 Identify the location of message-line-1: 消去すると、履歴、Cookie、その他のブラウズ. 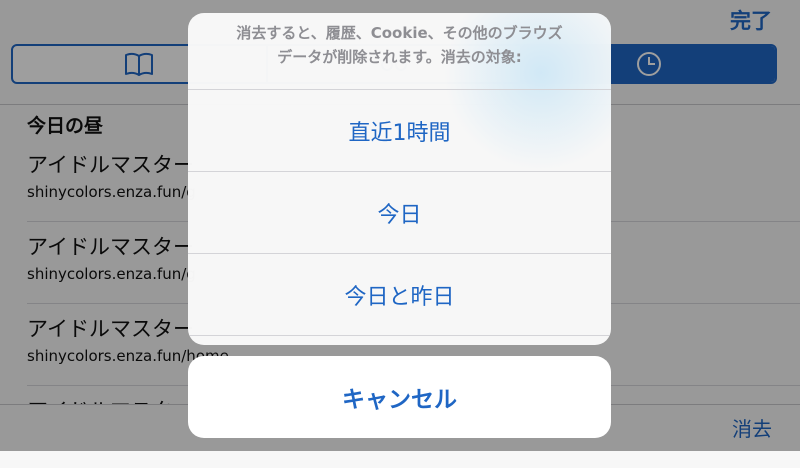
(399, 33).